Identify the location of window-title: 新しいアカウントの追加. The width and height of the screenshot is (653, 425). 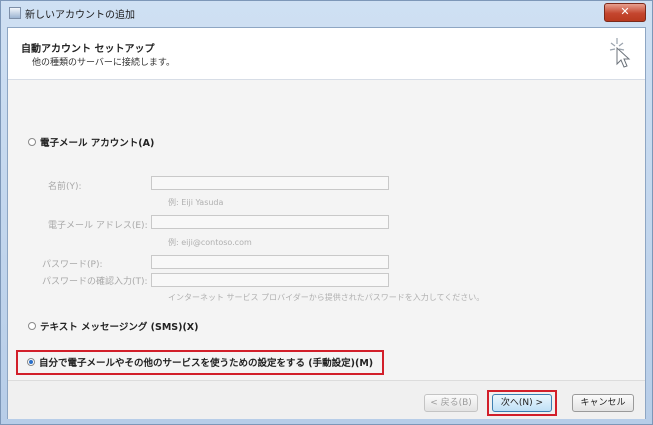
(80, 15).